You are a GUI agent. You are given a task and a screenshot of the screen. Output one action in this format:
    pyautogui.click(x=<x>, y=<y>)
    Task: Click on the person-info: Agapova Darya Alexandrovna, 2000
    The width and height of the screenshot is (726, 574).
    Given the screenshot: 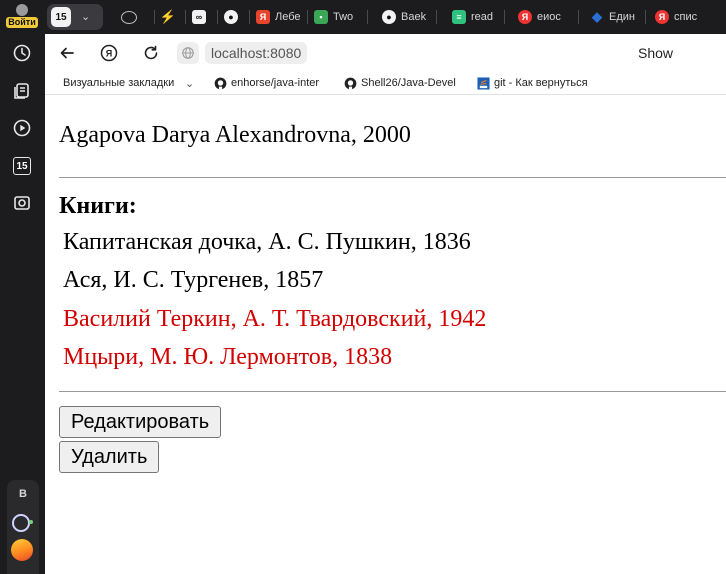 What is the action you would take?
    pyautogui.click(x=235, y=135)
    